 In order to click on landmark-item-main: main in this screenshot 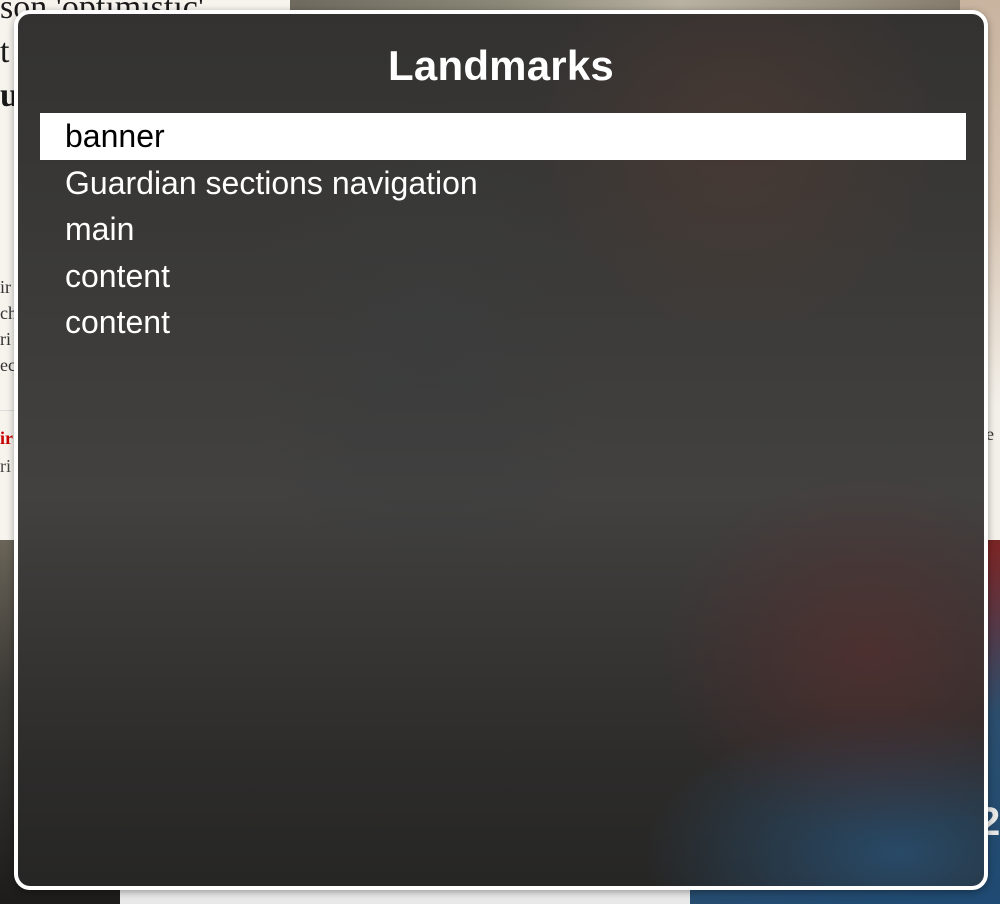, I will do `click(503, 229)`.